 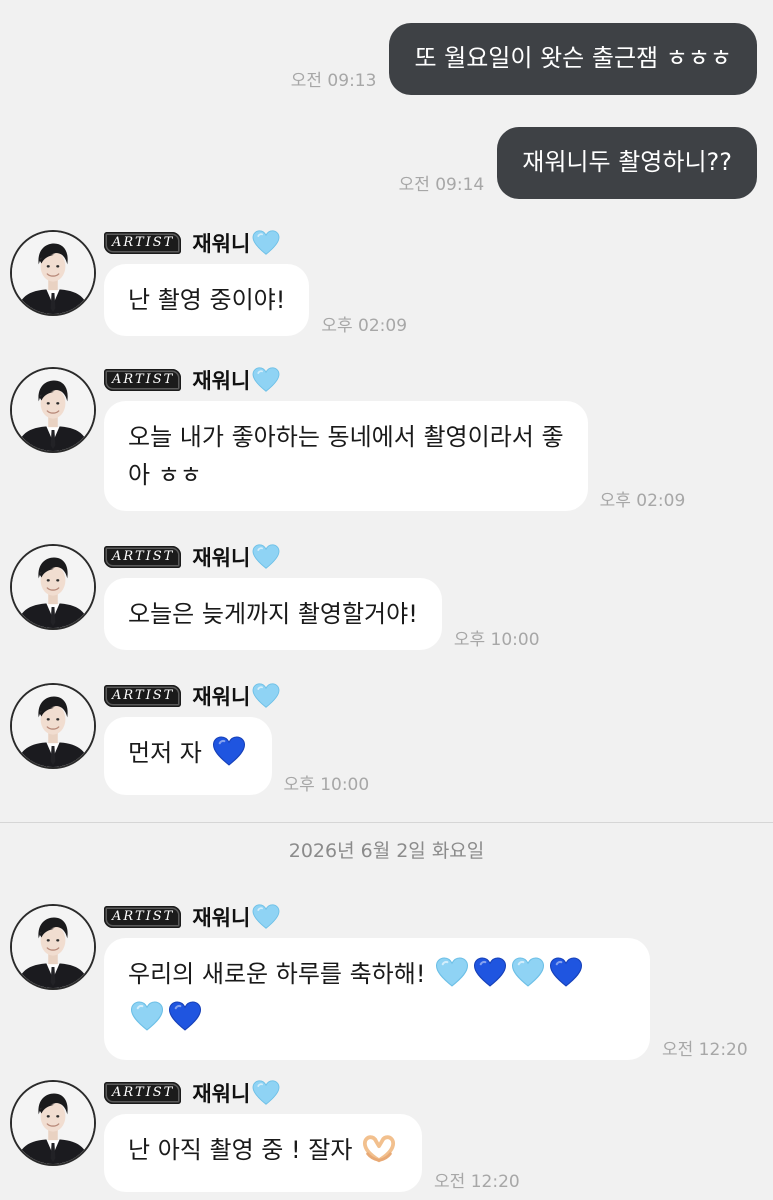 I want to click on message-row: 난 아직 촬영 중 ! 잘자 오전 12:20, so click(x=312, y=1153).